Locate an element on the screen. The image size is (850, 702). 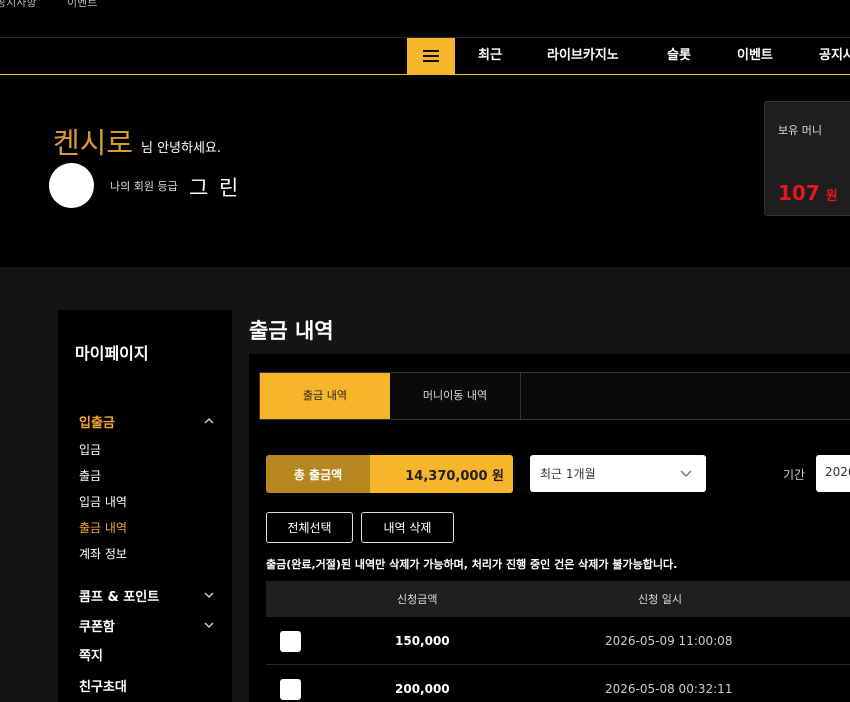
money-unit: 원 is located at coordinates (831, 196).